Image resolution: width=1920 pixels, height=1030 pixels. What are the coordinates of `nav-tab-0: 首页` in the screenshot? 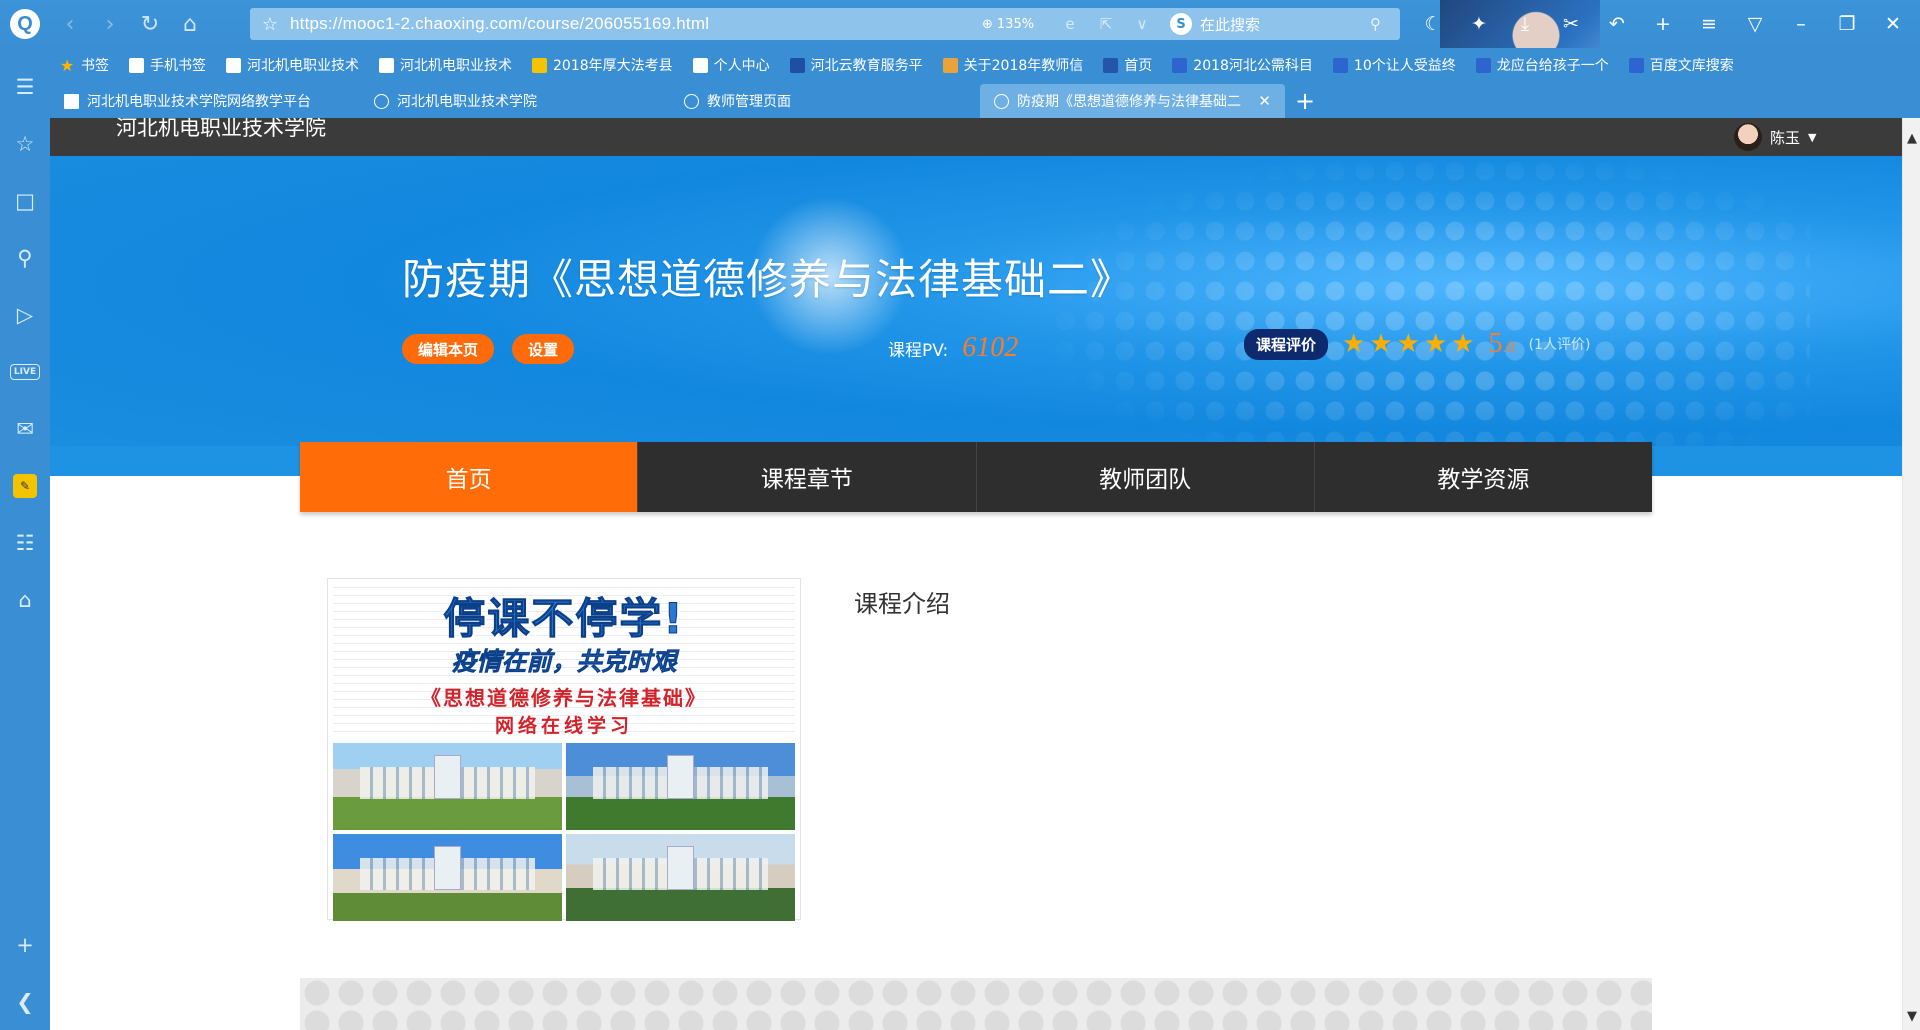 It's located at (469, 477).